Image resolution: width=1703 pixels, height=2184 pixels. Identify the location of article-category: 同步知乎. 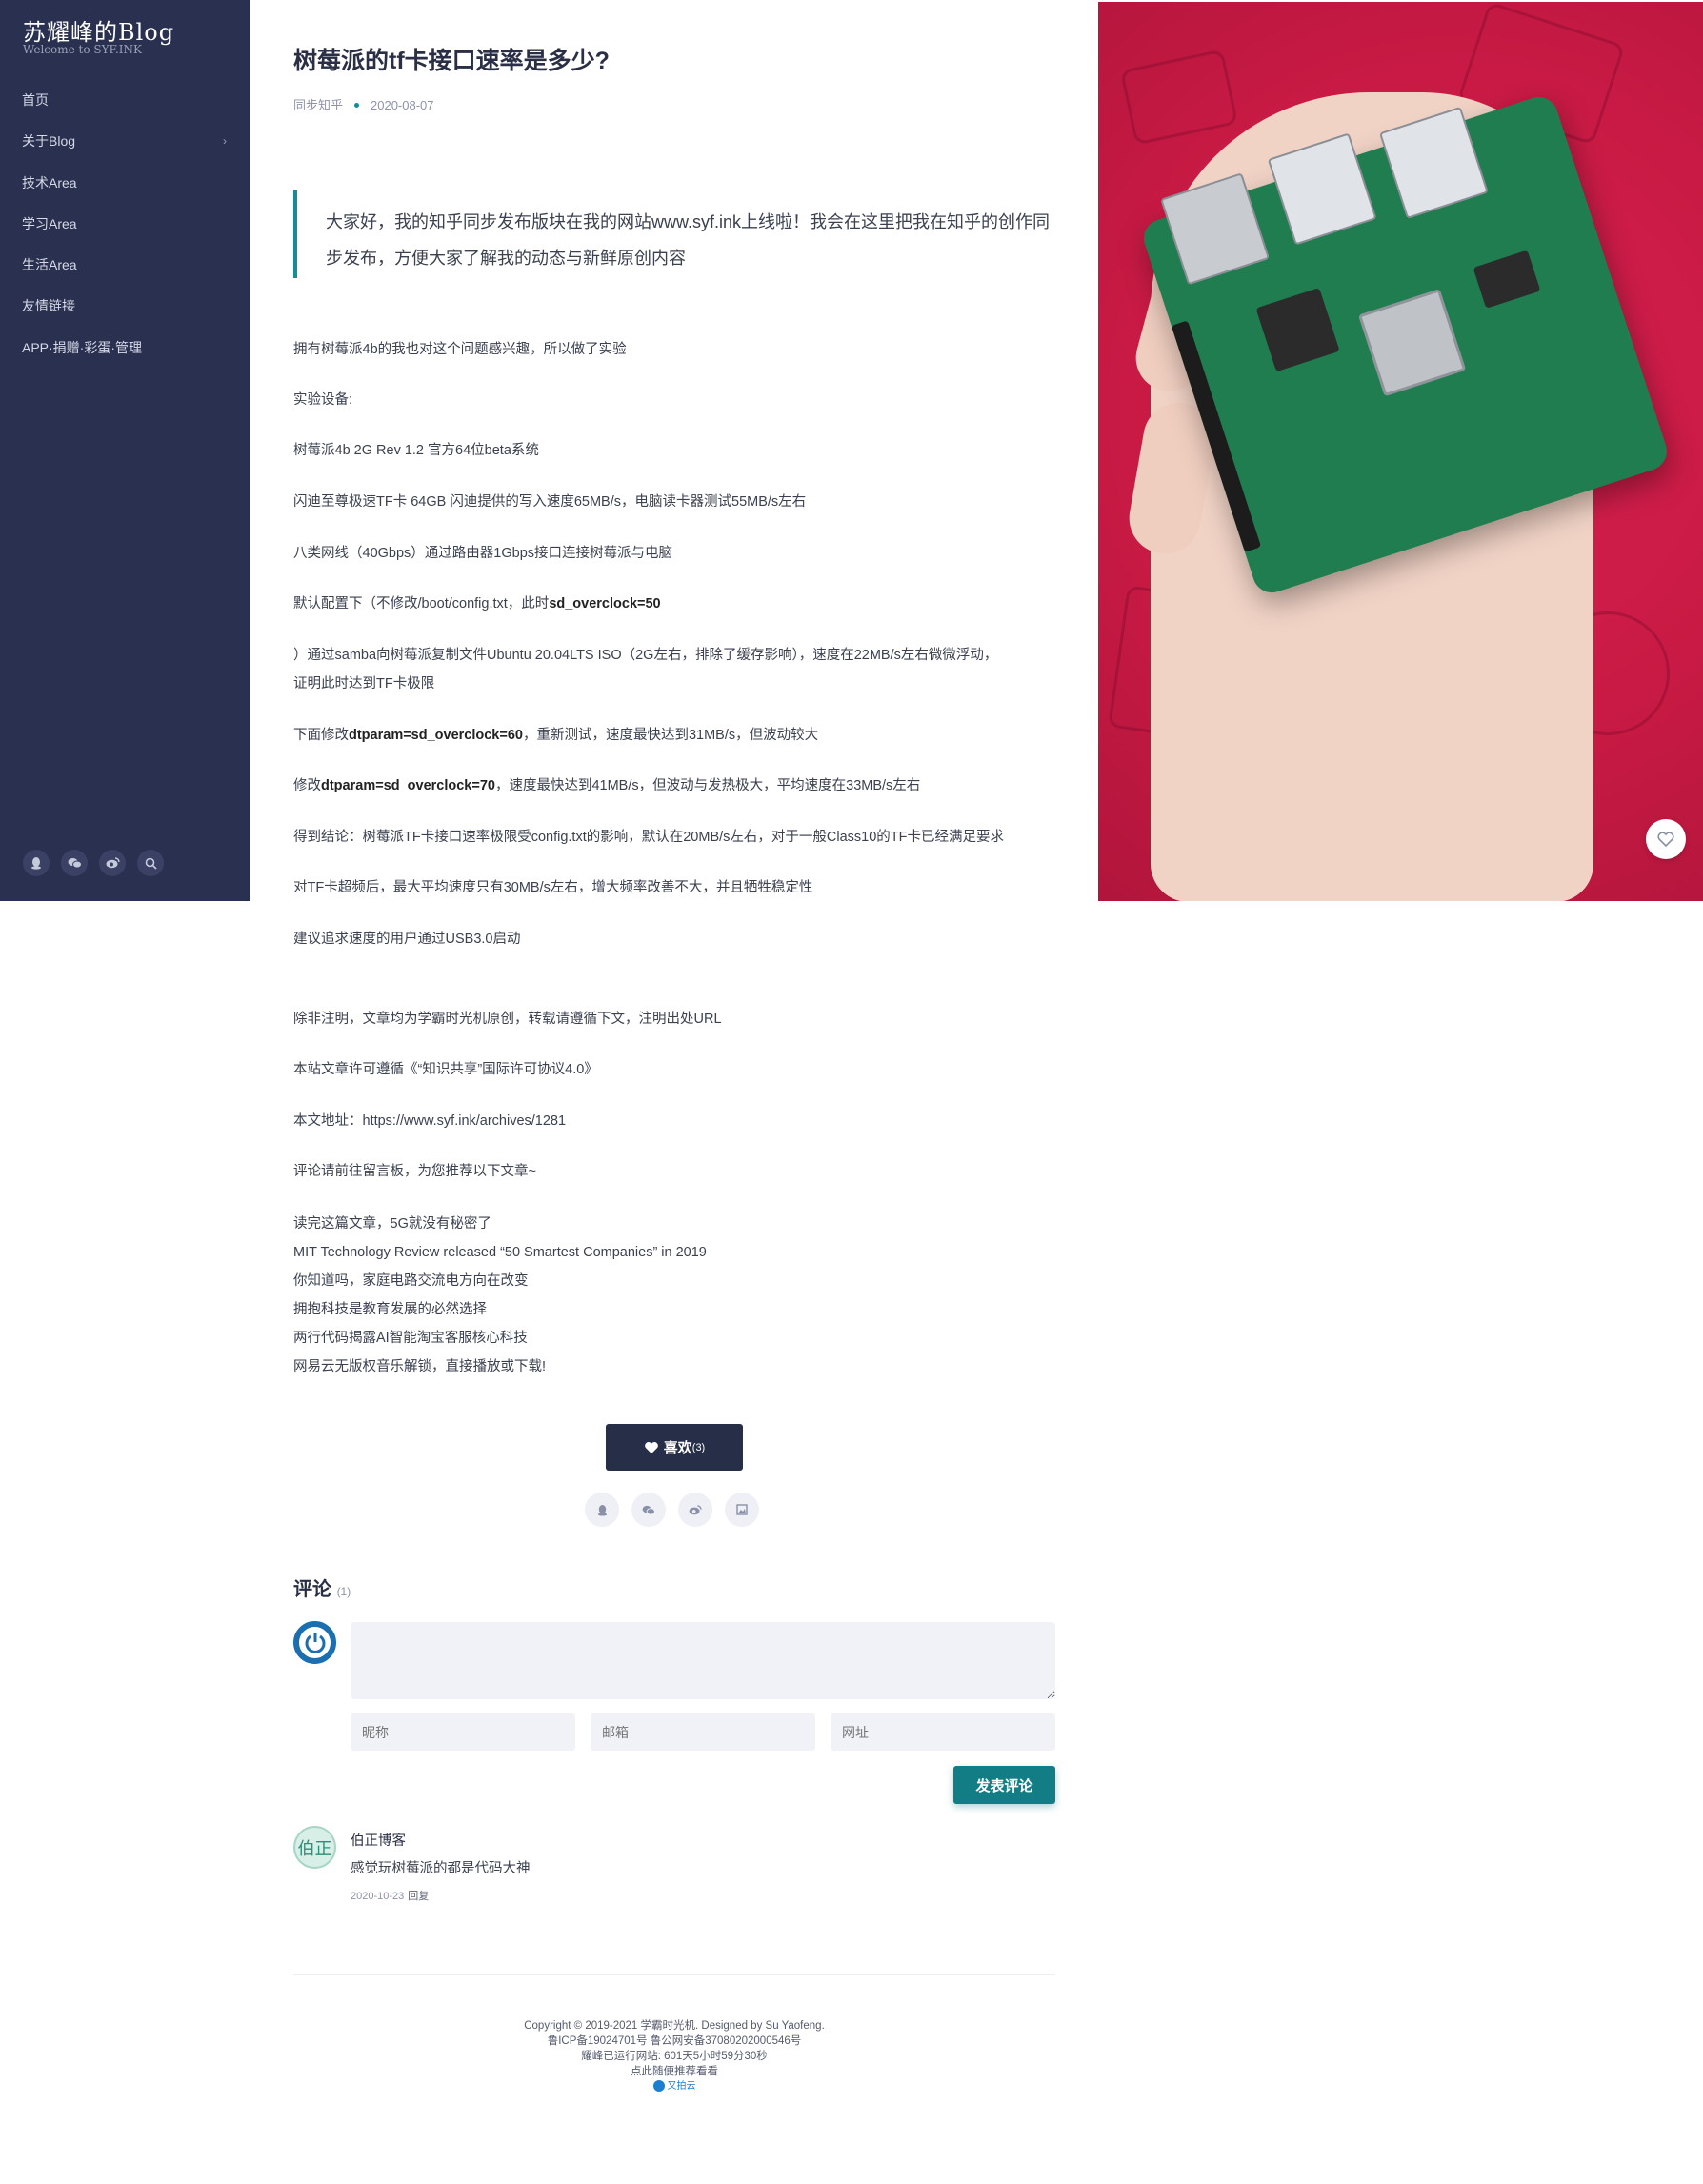
(318, 105).